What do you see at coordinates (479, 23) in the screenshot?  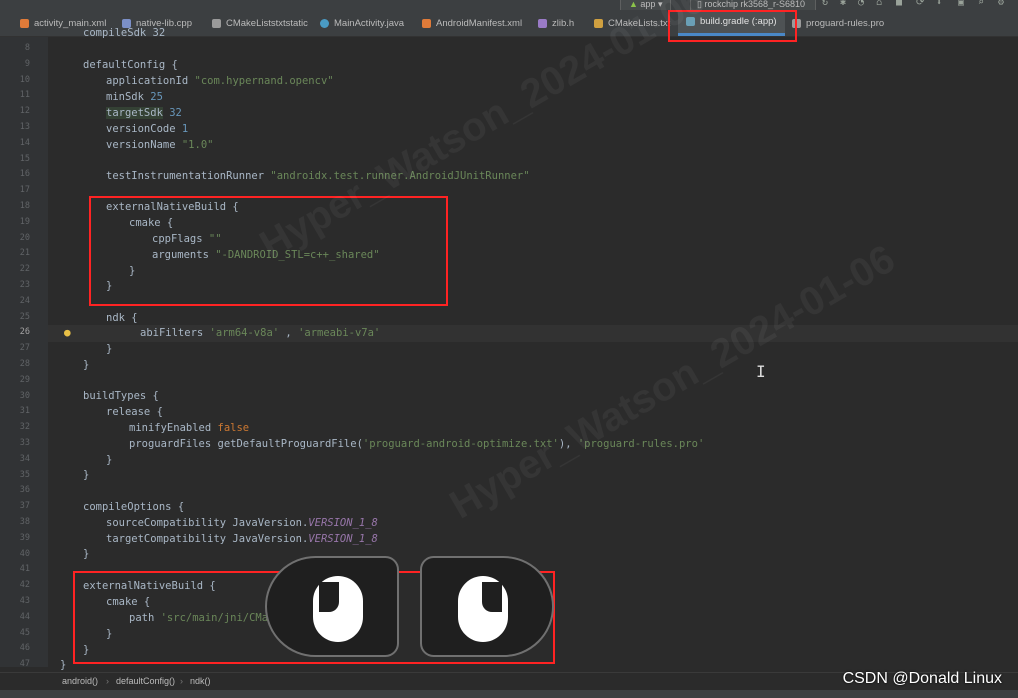 I see `tab-label: AndroidManifest.xml` at bounding box center [479, 23].